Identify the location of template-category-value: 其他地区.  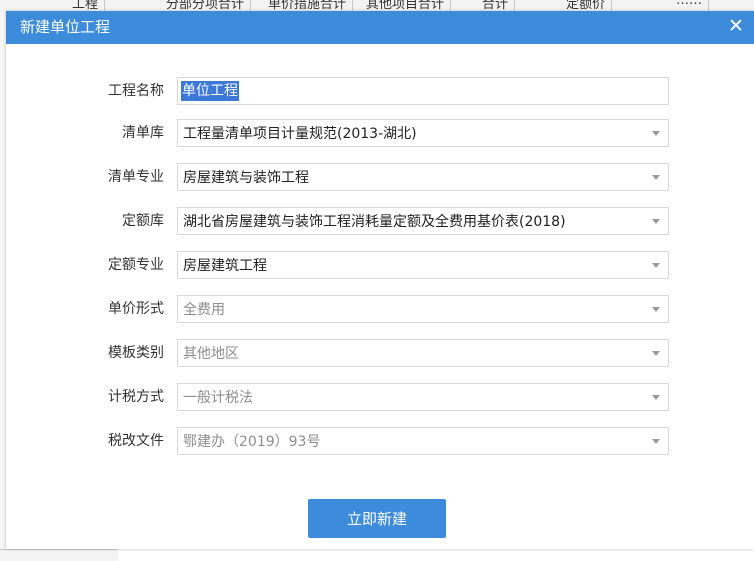
(211, 354).